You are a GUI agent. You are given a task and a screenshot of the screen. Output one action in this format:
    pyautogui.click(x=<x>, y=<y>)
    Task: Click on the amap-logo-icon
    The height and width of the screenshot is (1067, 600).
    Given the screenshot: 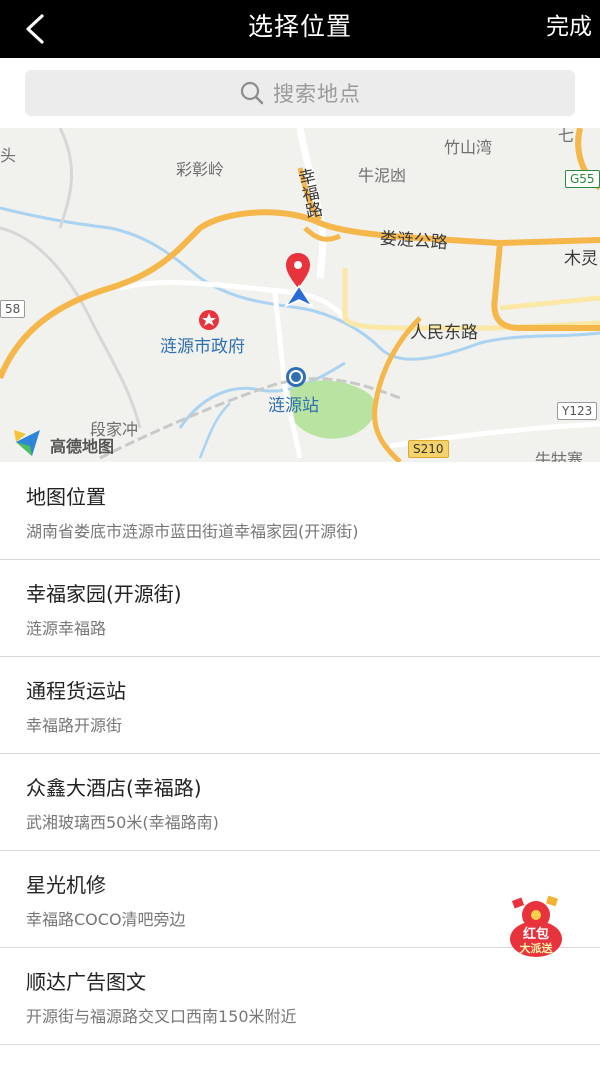 What is the action you would take?
    pyautogui.click(x=27, y=443)
    